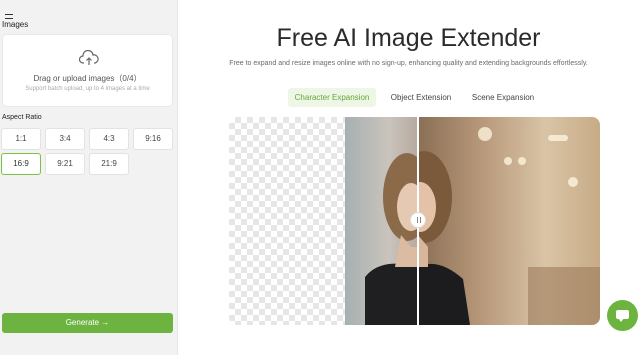 This screenshot has width=639, height=355. I want to click on aspect-ratio-label: Aspect Ratio, so click(22, 117).